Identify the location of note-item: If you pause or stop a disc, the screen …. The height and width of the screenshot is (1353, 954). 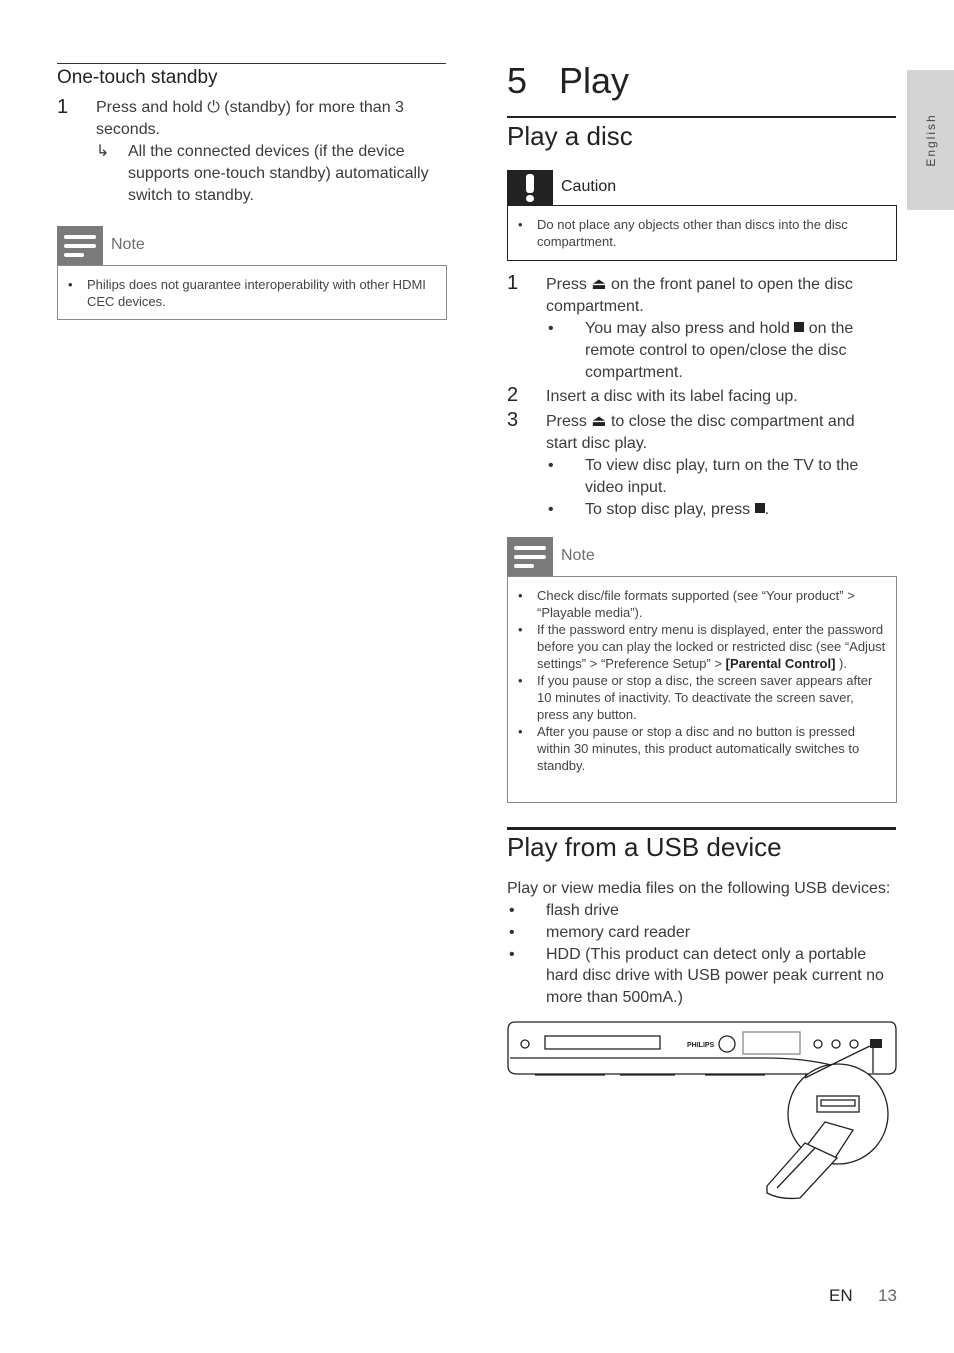
(698, 697).